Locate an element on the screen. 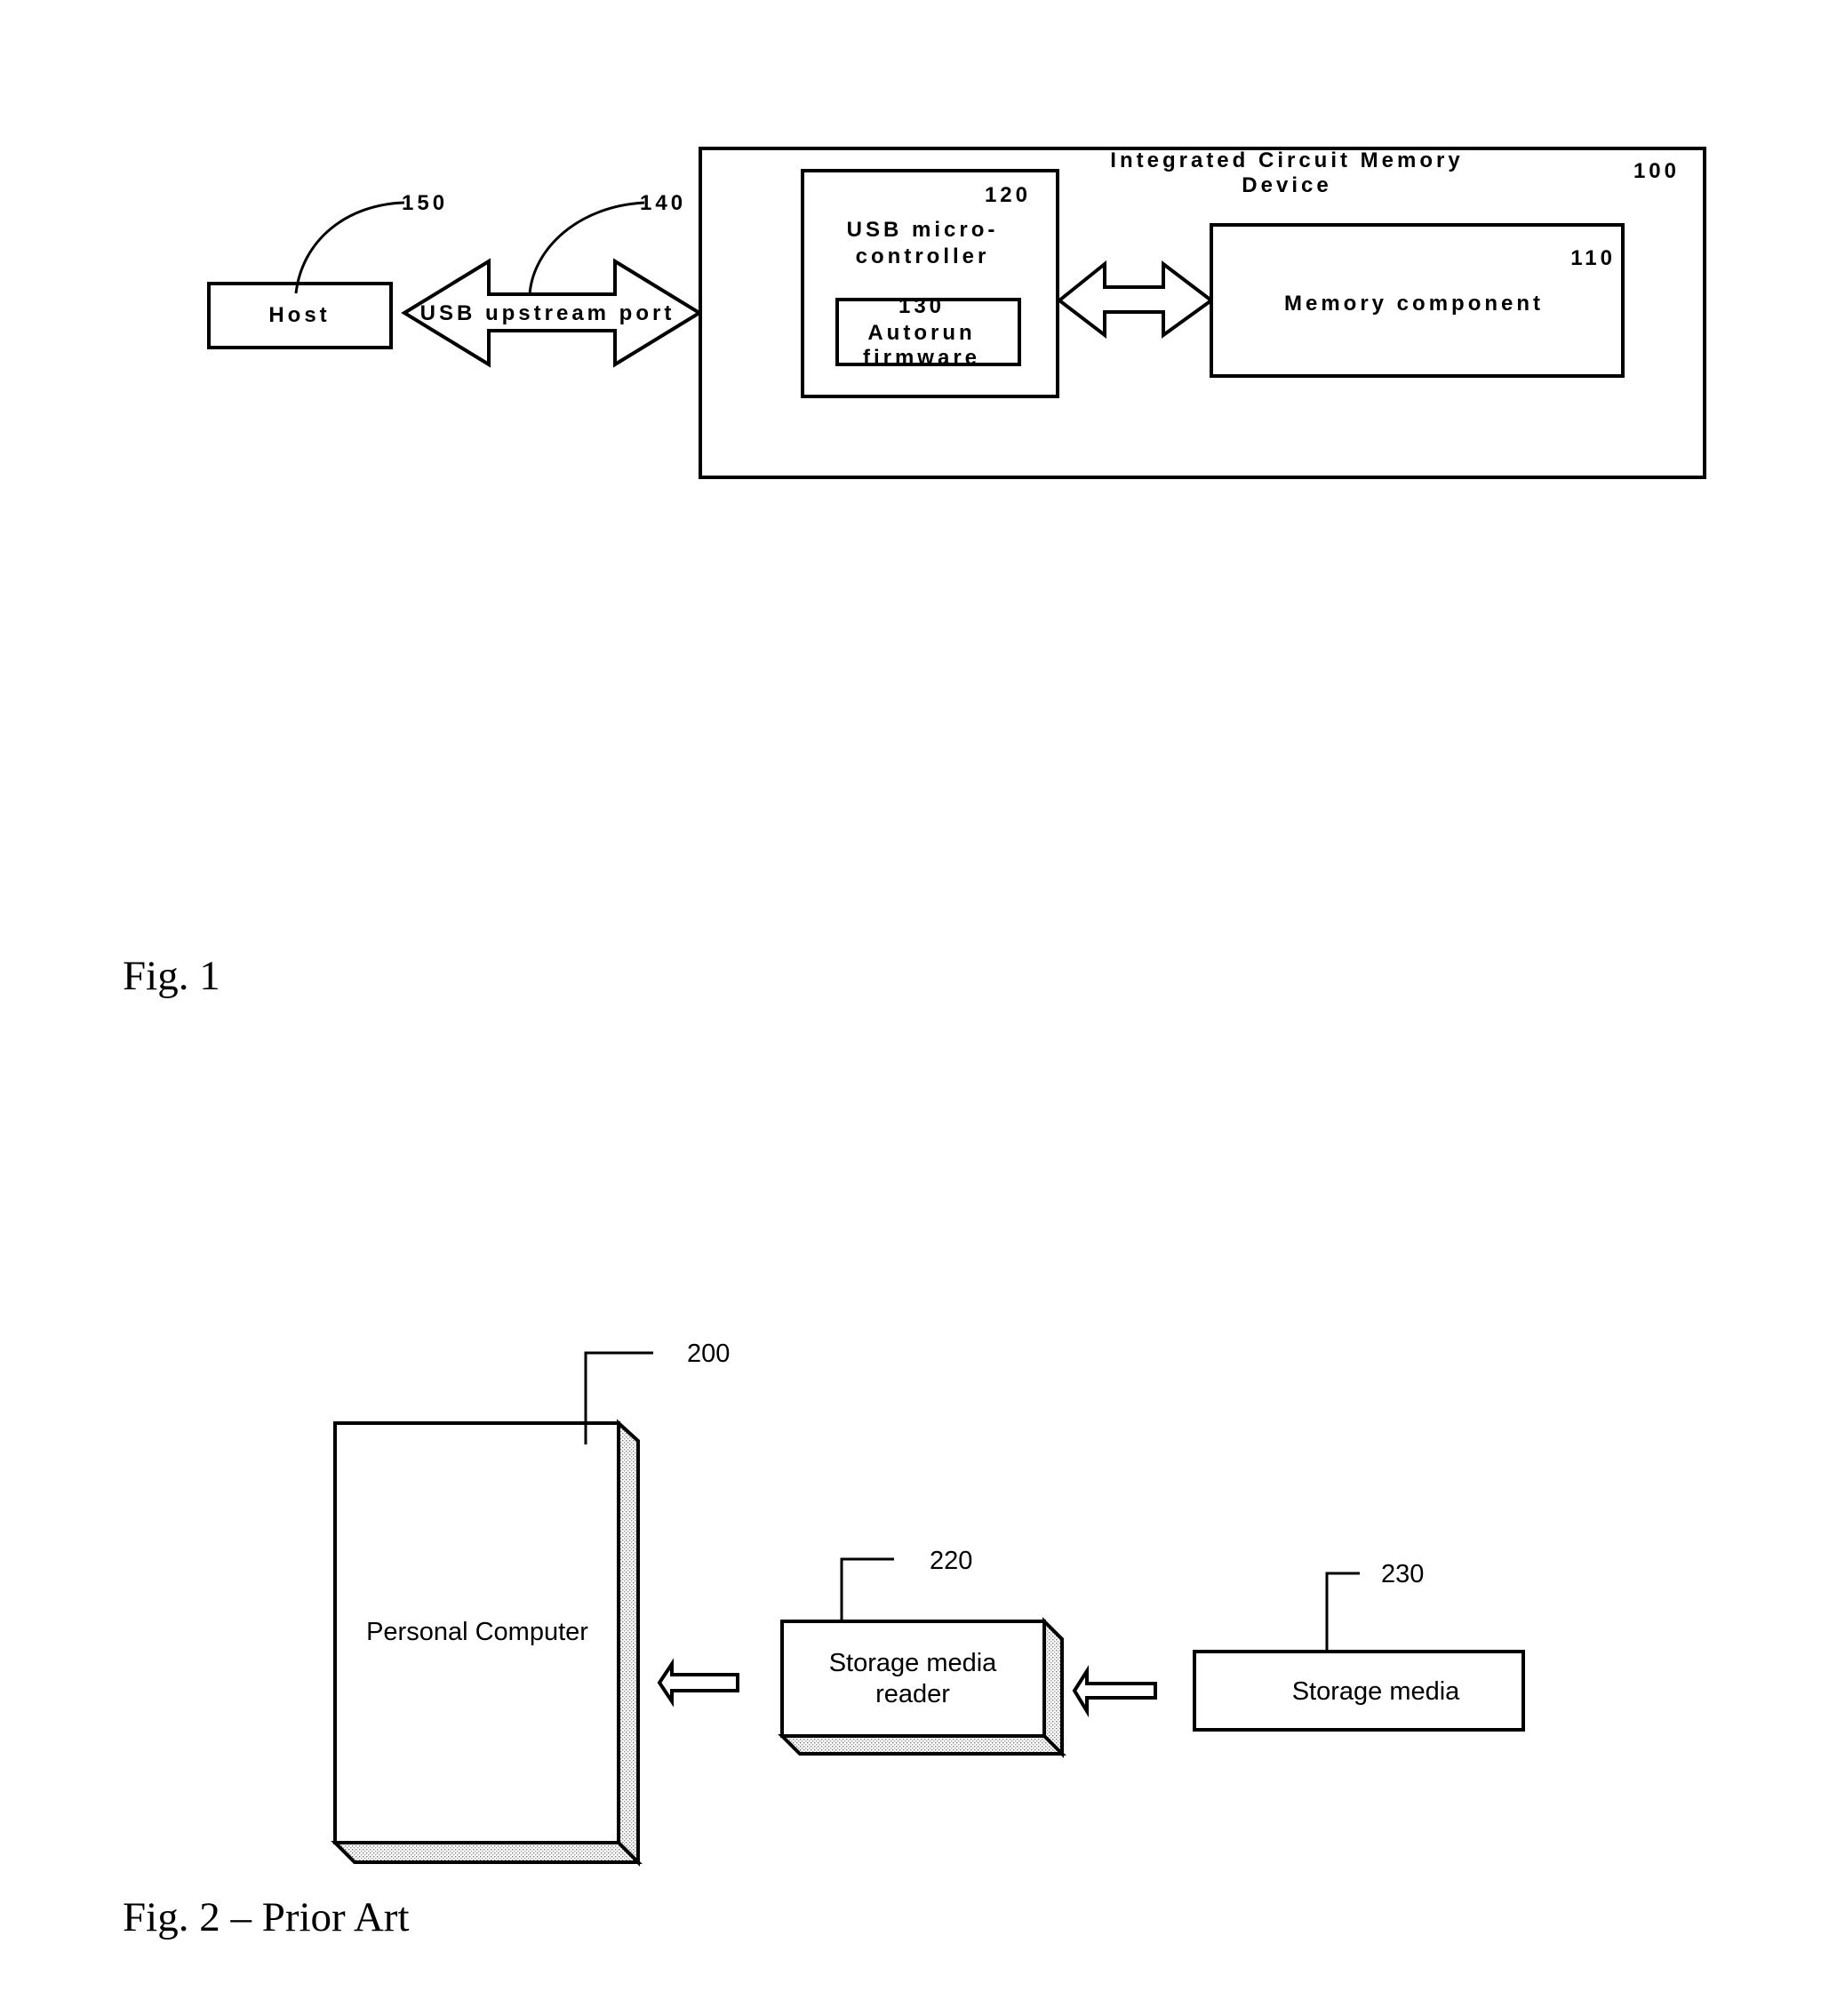  reader-ref: 220 is located at coordinates (951, 1561).